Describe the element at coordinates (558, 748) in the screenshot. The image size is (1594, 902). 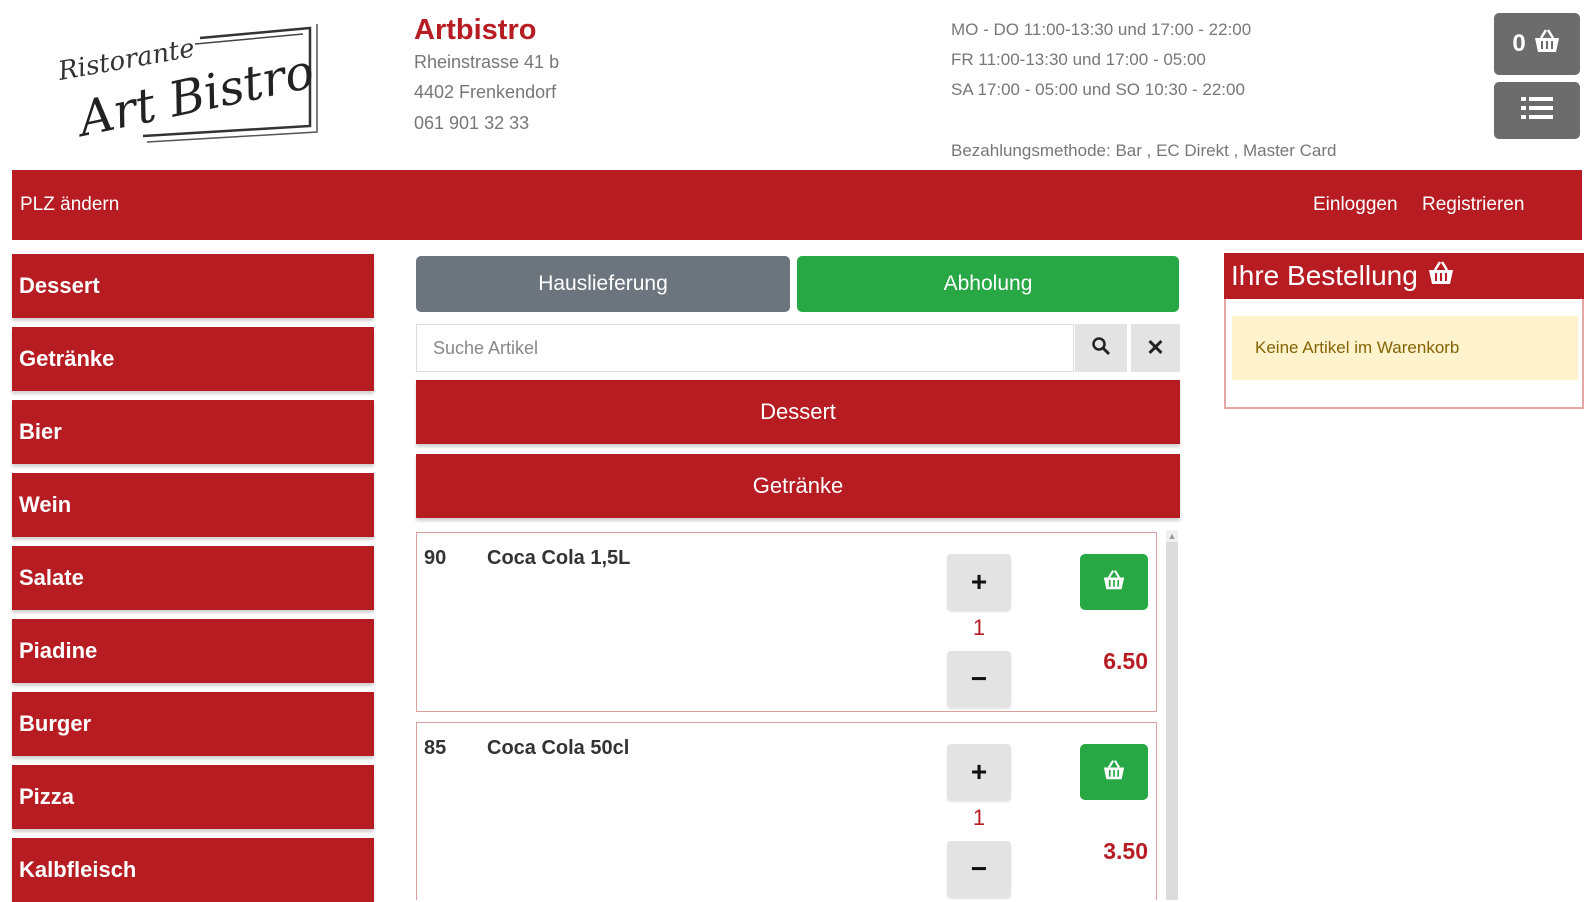
I see `product-name: Coca Cola 50cl` at that location.